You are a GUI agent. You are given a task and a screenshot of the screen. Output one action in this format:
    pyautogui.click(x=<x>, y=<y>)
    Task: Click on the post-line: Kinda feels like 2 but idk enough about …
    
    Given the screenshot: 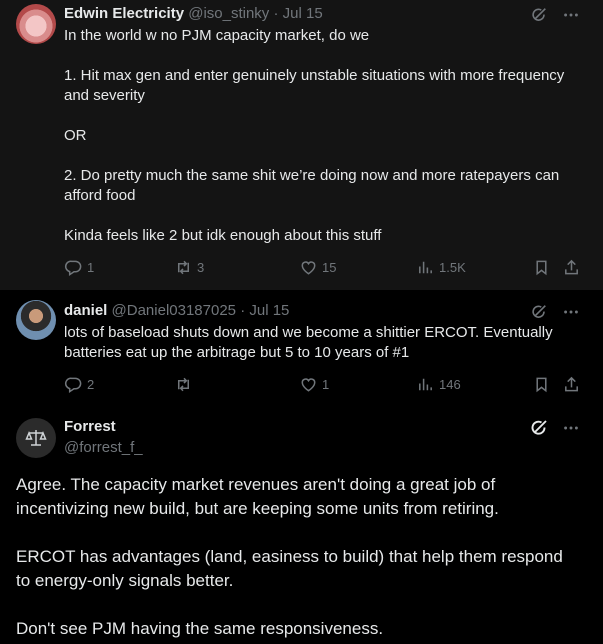 What is the action you would take?
    pyautogui.click(x=223, y=235)
    